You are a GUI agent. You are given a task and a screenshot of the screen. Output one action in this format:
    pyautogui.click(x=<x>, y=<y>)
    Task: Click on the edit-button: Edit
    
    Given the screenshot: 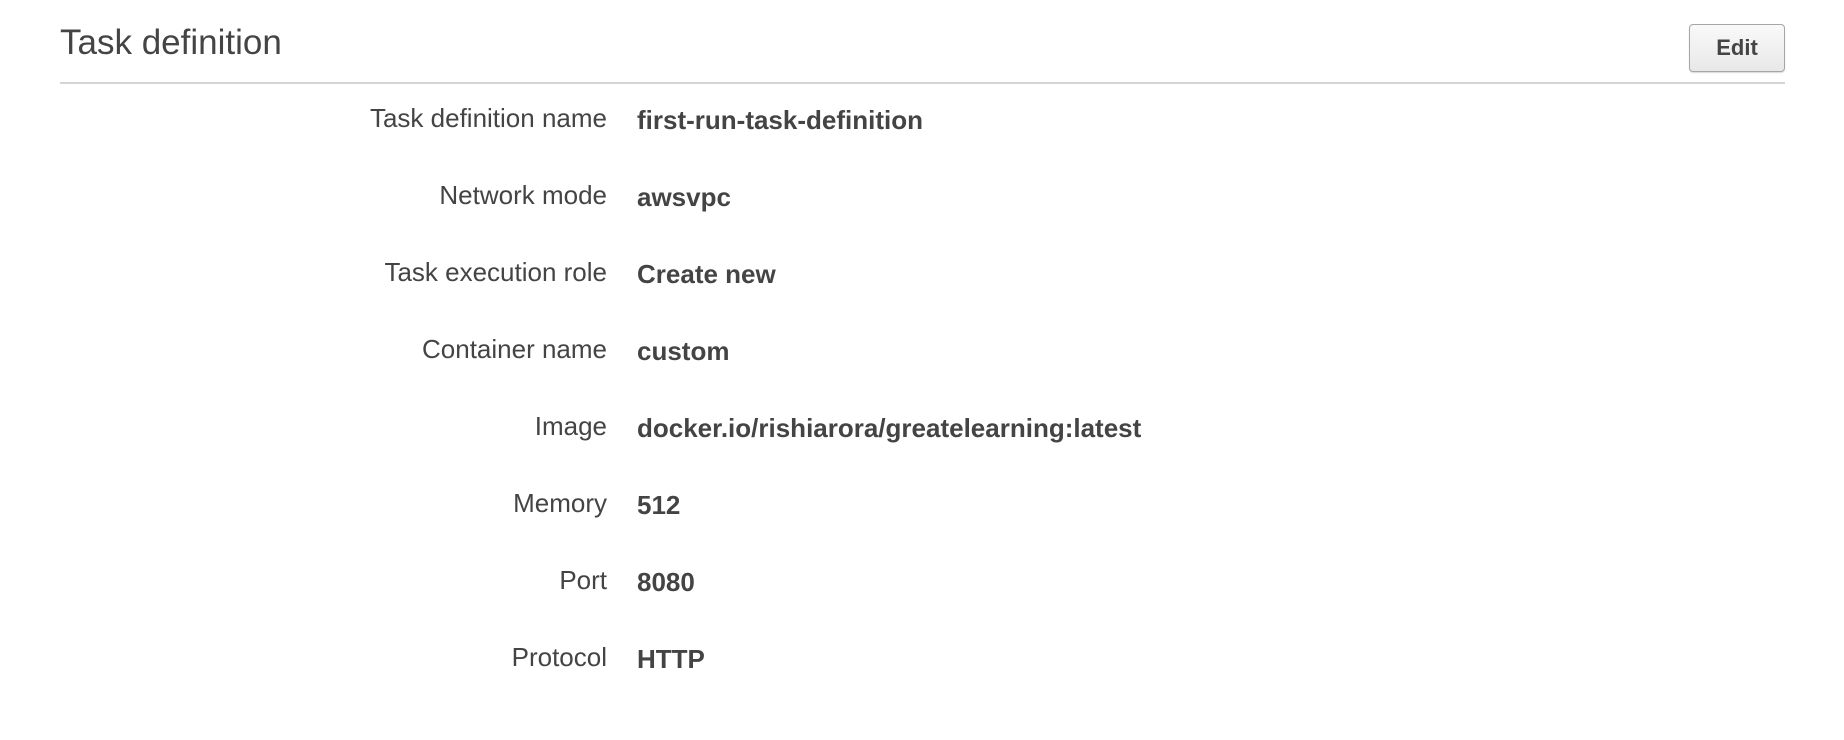 What is the action you would take?
    pyautogui.click(x=1737, y=48)
    